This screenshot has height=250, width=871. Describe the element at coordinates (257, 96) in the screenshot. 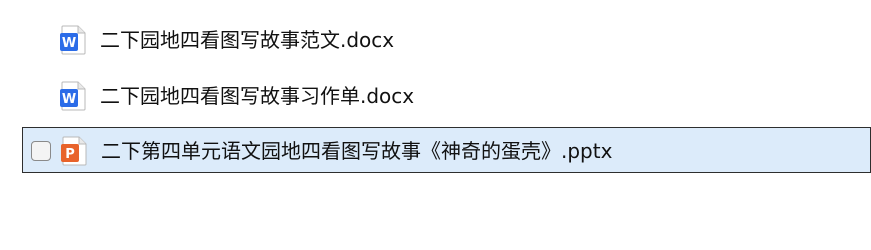

I see `file-name: 二下园地四看图写故事习作单.docx` at that location.